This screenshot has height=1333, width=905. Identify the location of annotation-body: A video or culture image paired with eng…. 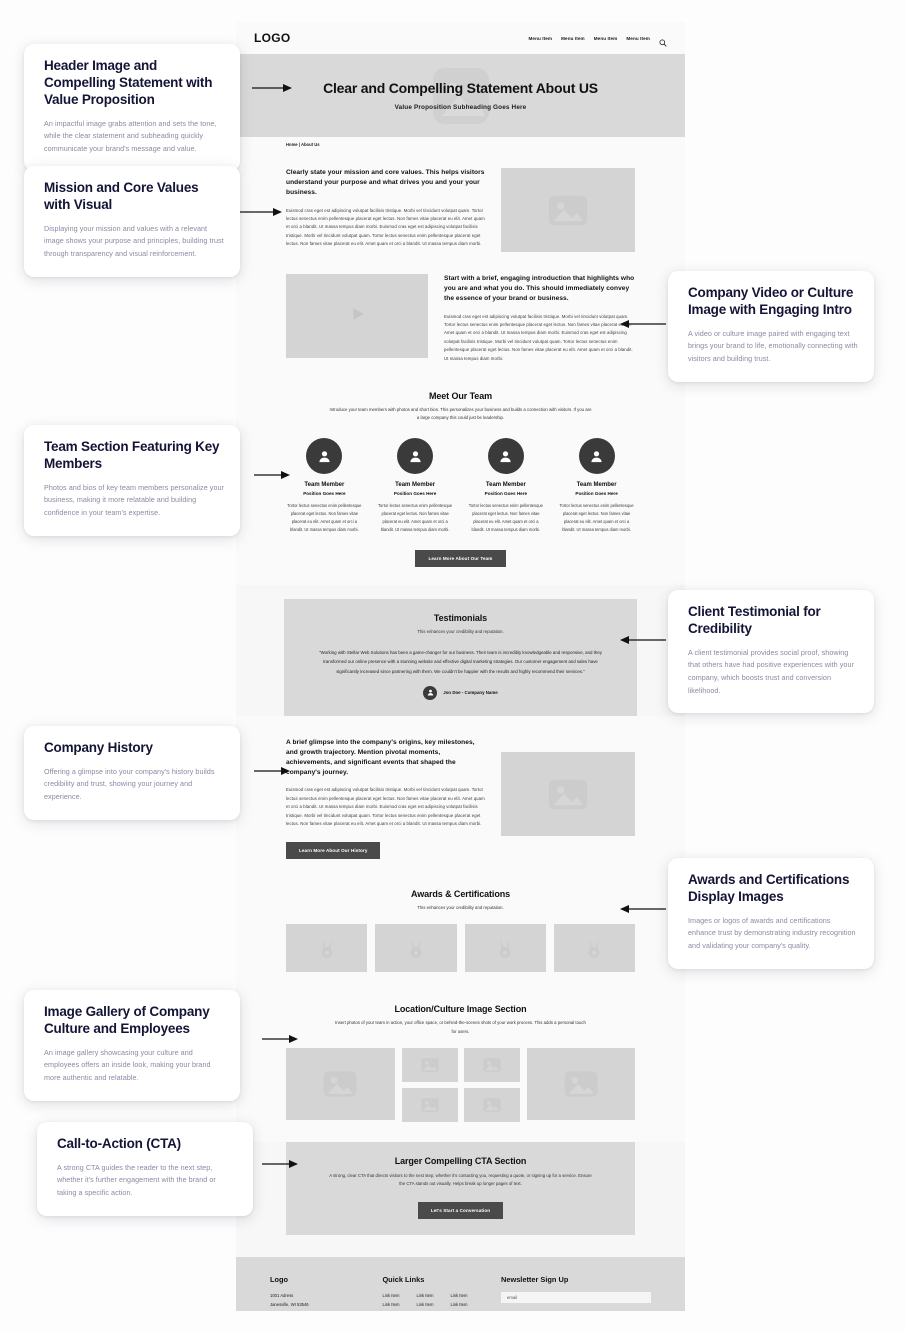
(773, 345).